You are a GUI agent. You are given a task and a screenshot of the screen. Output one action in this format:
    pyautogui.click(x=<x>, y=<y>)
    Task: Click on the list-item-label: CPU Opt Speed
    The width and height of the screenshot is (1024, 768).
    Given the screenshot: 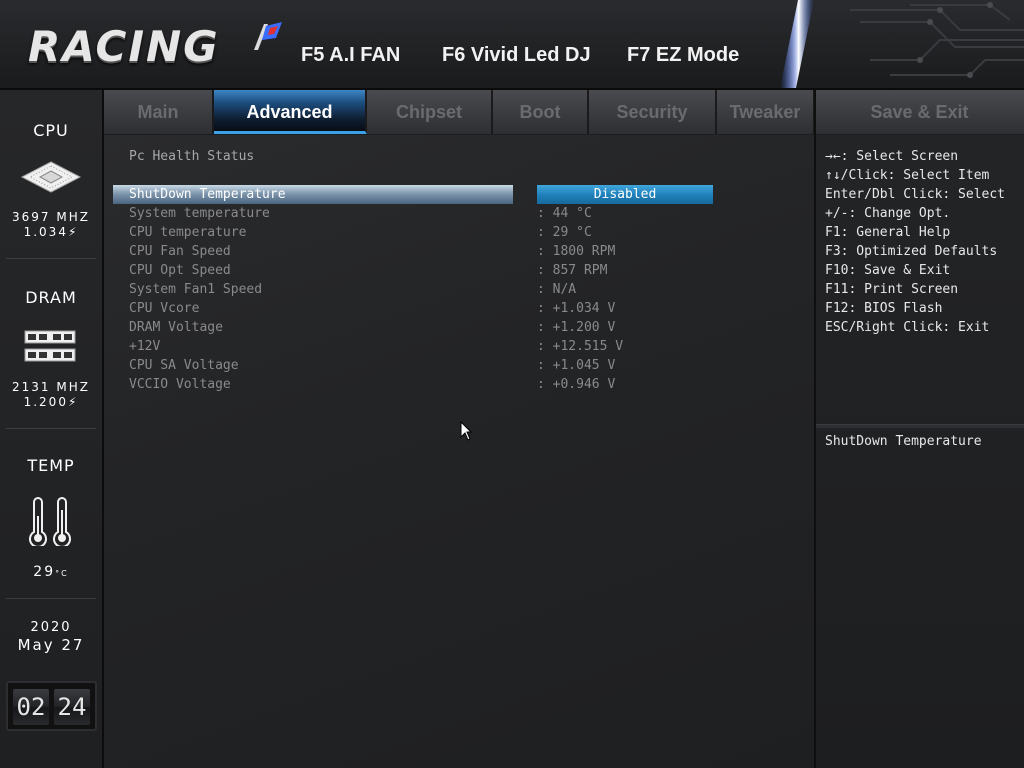 What is the action you would take?
    pyautogui.click(x=180, y=270)
    